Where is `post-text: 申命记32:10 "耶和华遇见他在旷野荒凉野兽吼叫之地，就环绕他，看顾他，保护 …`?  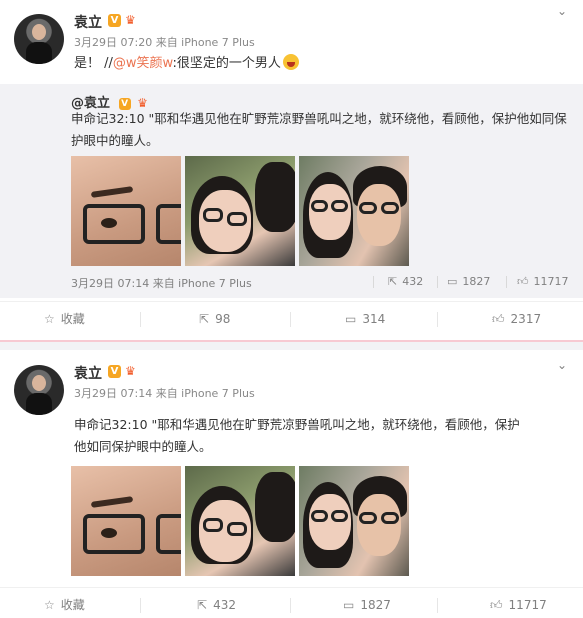 post-text: 申命记32:10 "耶和华遇见他在旷野荒凉野兽吼叫之地，就环绕他，看顾他，保护 … is located at coordinates (324, 436).